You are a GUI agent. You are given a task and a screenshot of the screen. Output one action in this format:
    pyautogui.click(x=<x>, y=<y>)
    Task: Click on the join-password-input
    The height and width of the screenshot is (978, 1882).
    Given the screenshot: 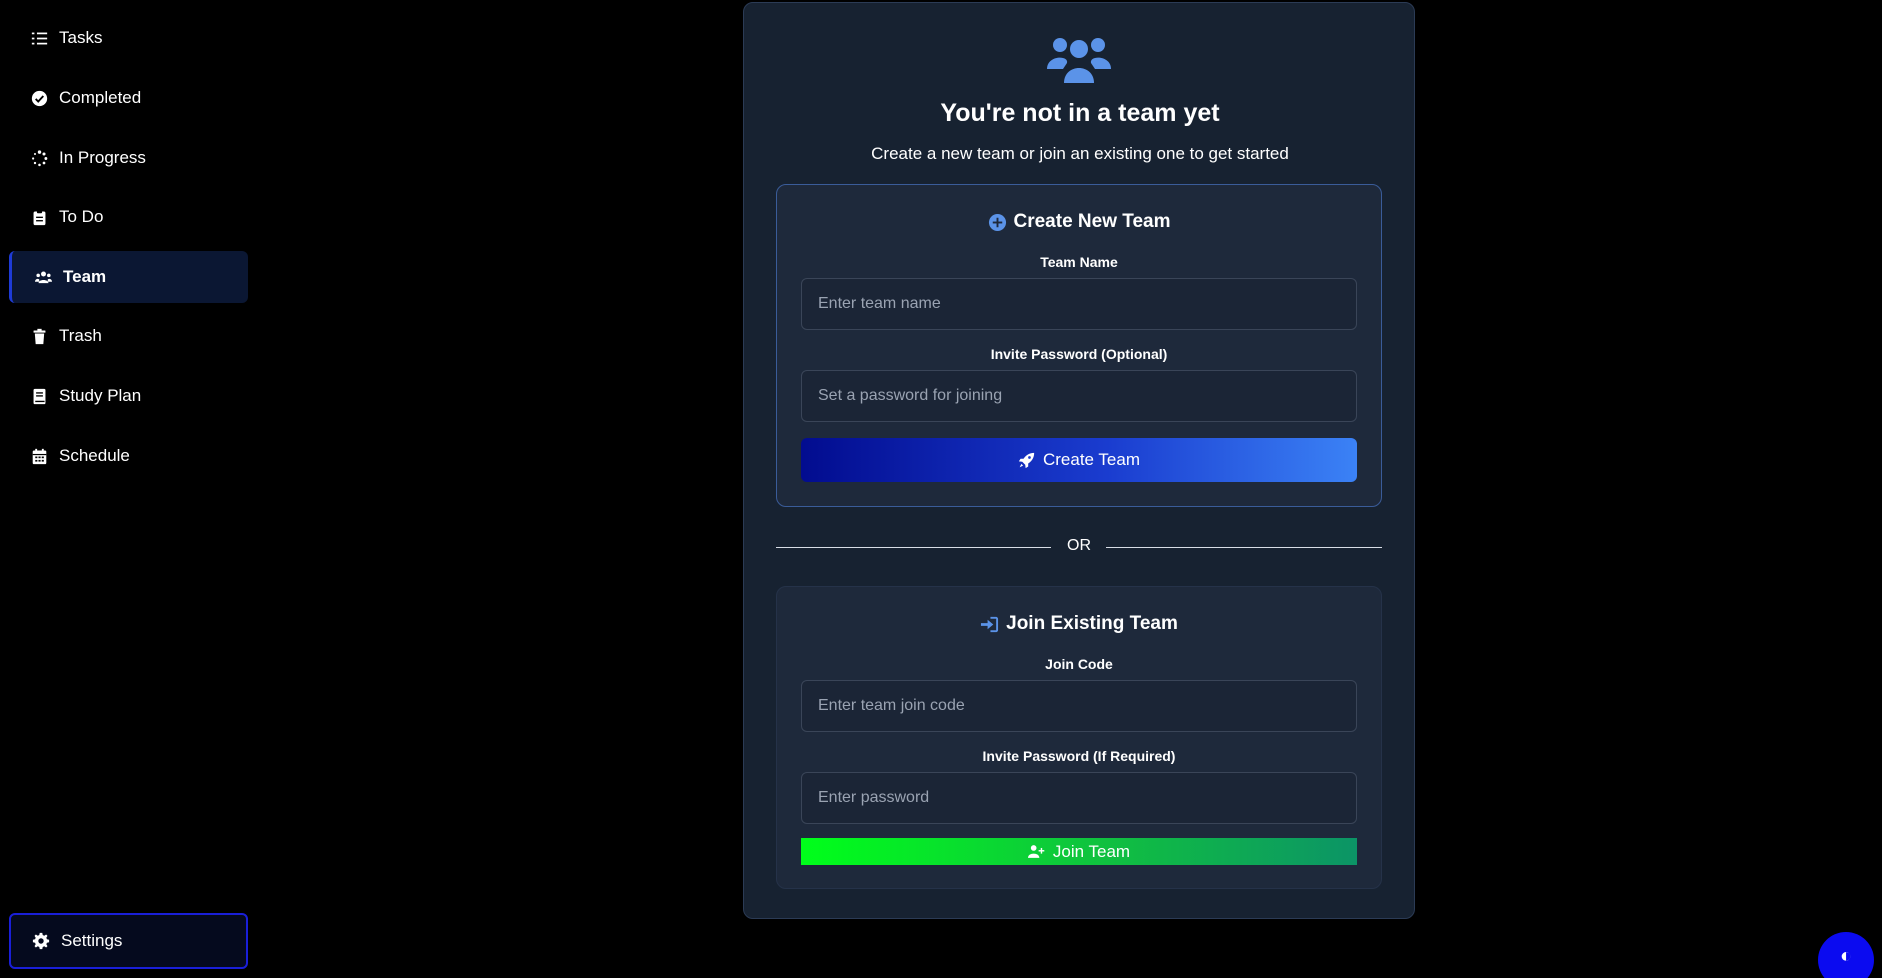 What is the action you would take?
    pyautogui.click(x=1079, y=798)
    